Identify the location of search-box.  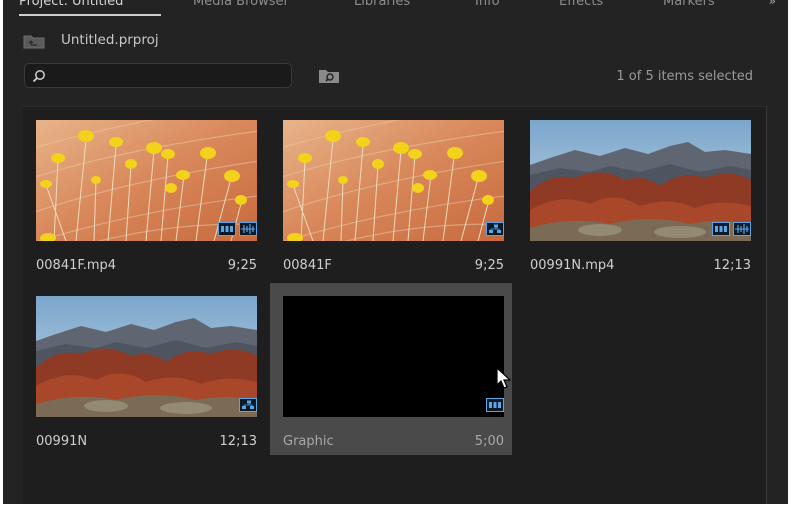
(158, 75).